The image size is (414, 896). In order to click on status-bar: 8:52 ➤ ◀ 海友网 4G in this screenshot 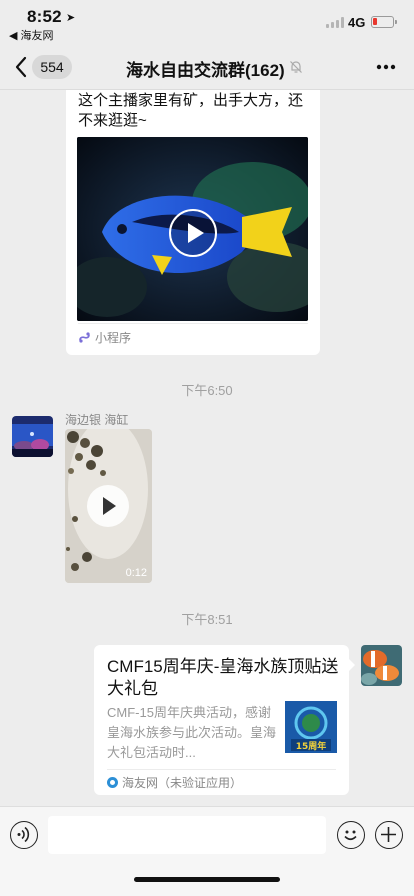, I will do `click(207, 22)`.